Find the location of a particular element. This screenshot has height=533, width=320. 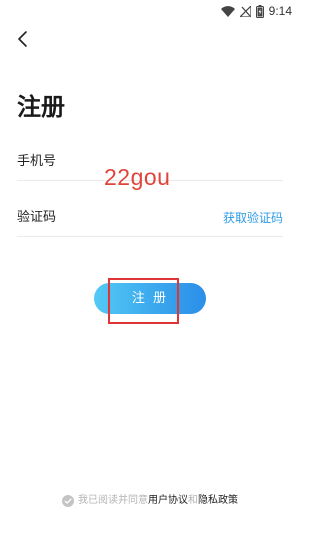

privacy-policy-link: 隐私政策 is located at coordinates (218, 501).